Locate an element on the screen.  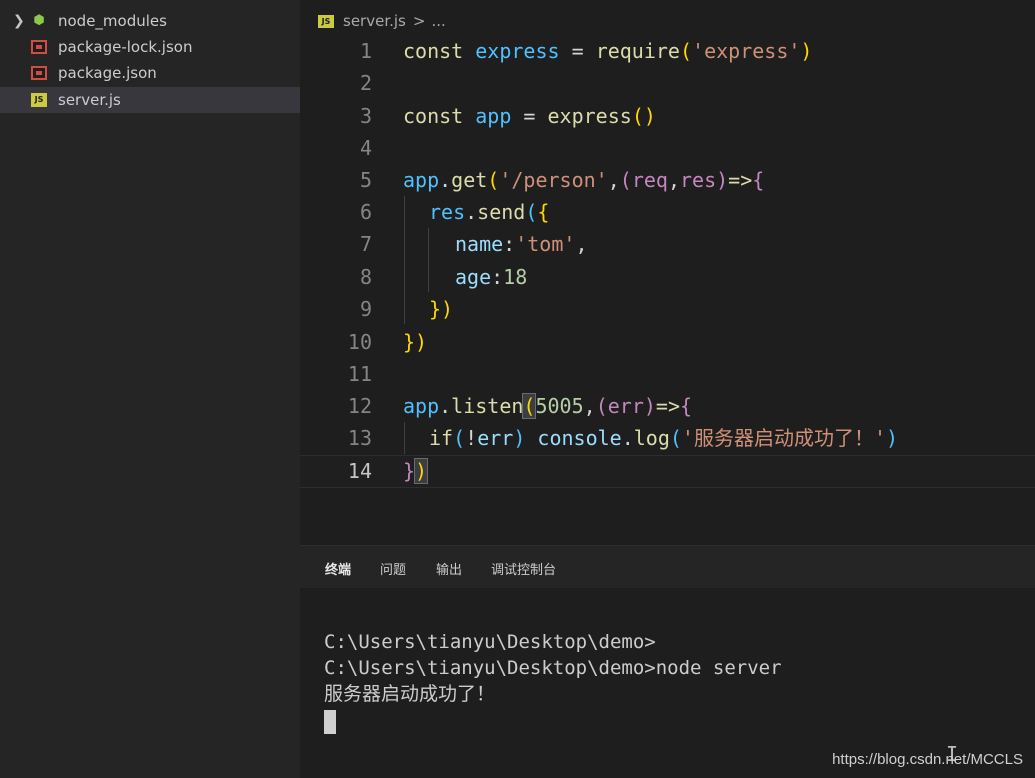
line-number: 13 is located at coordinates (359, 438).